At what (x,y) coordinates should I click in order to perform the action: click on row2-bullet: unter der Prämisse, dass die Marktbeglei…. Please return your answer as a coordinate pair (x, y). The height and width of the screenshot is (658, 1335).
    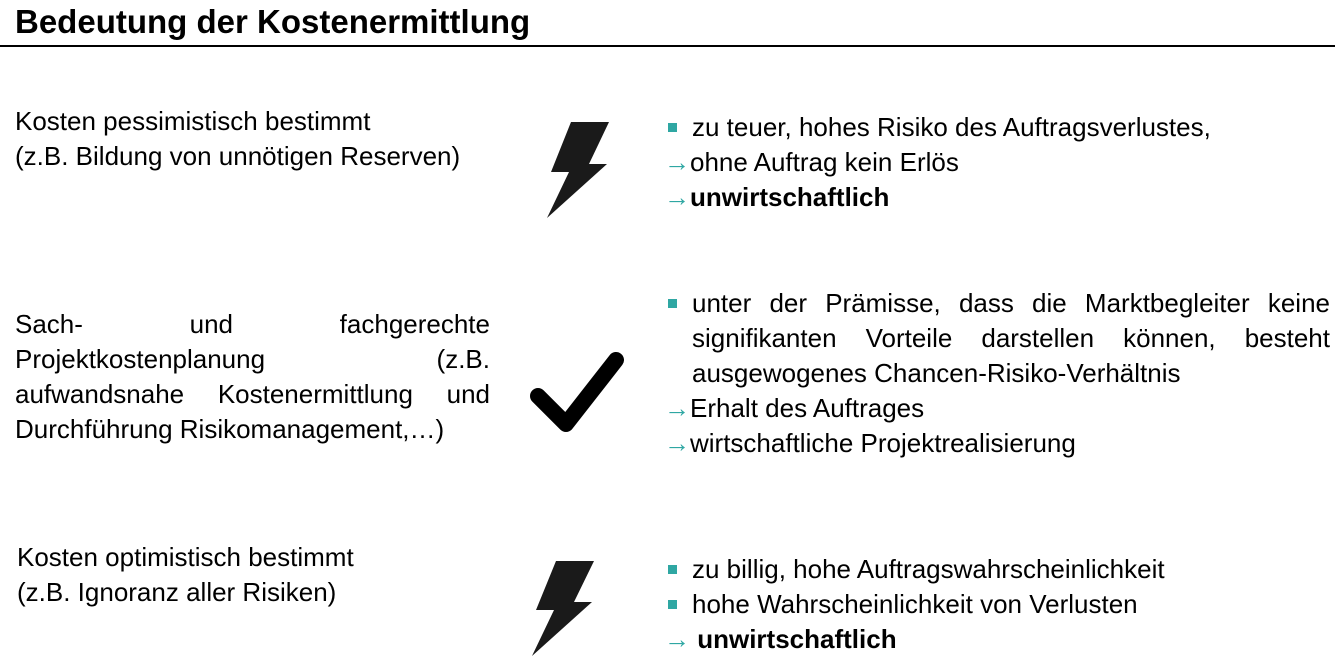
    Looking at the image, I should click on (997, 338).